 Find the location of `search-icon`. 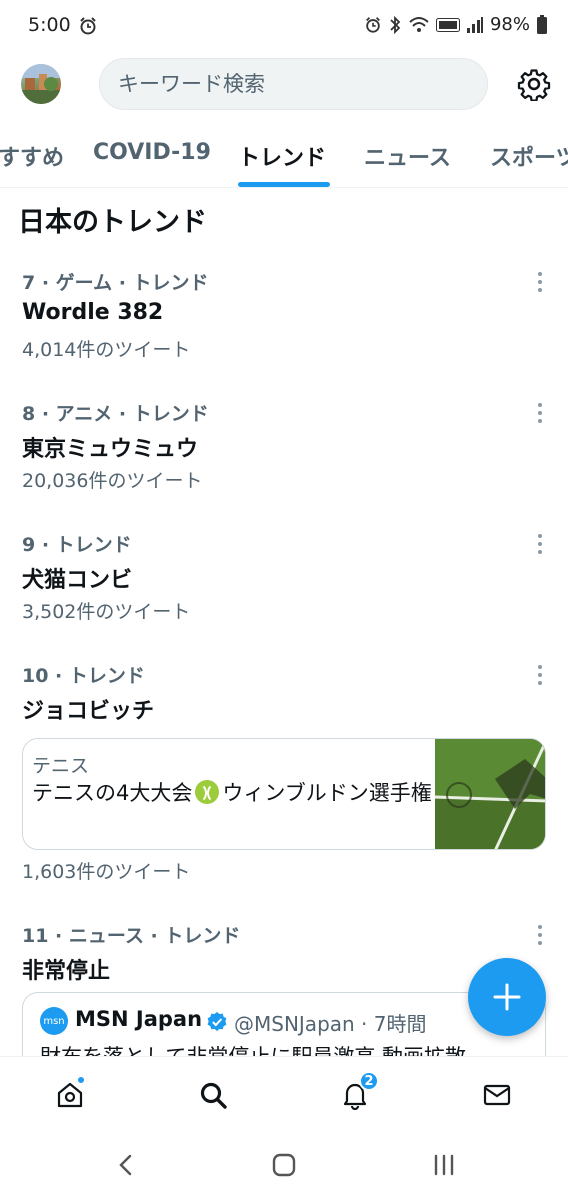

search-icon is located at coordinates (213, 1095).